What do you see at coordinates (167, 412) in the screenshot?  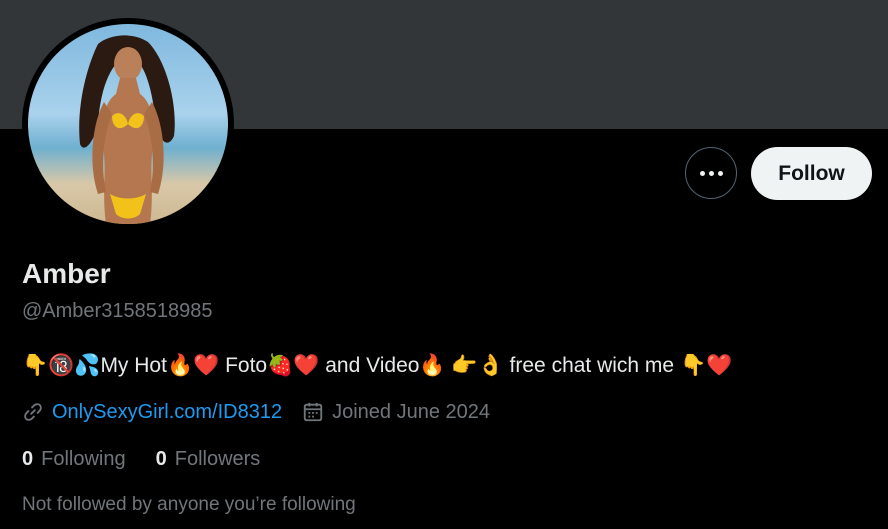 I see `profile-website-link: OnlySexyGirl.com/ID8312` at bounding box center [167, 412].